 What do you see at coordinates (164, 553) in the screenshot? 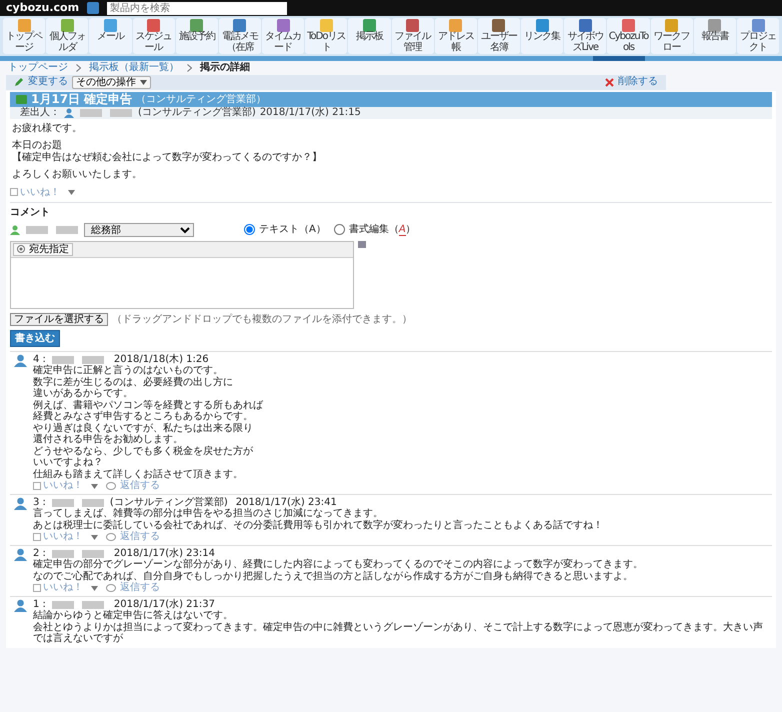
I see `comment-datetime: 2018/1/17(水) 23:14` at bounding box center [164, 553].